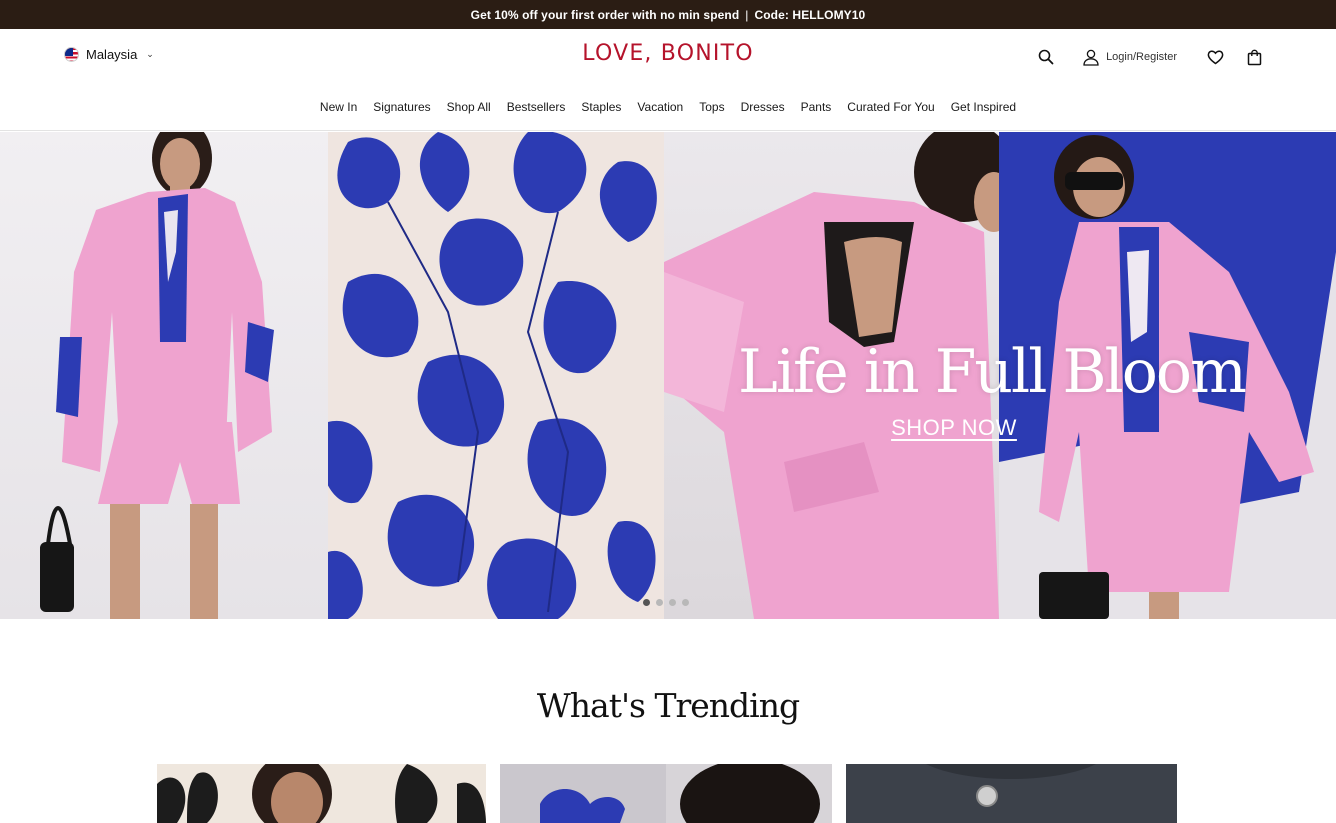 This screenshot has height=823, width=1336. Describe the element at coordinates (666, 602) in the screenshot. I see `carousel-dots` at that location.